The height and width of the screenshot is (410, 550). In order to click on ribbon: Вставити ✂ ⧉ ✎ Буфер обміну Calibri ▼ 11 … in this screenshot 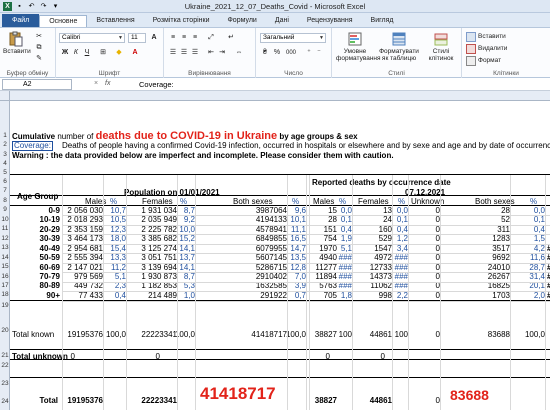, I will do `click(275, 52)`.